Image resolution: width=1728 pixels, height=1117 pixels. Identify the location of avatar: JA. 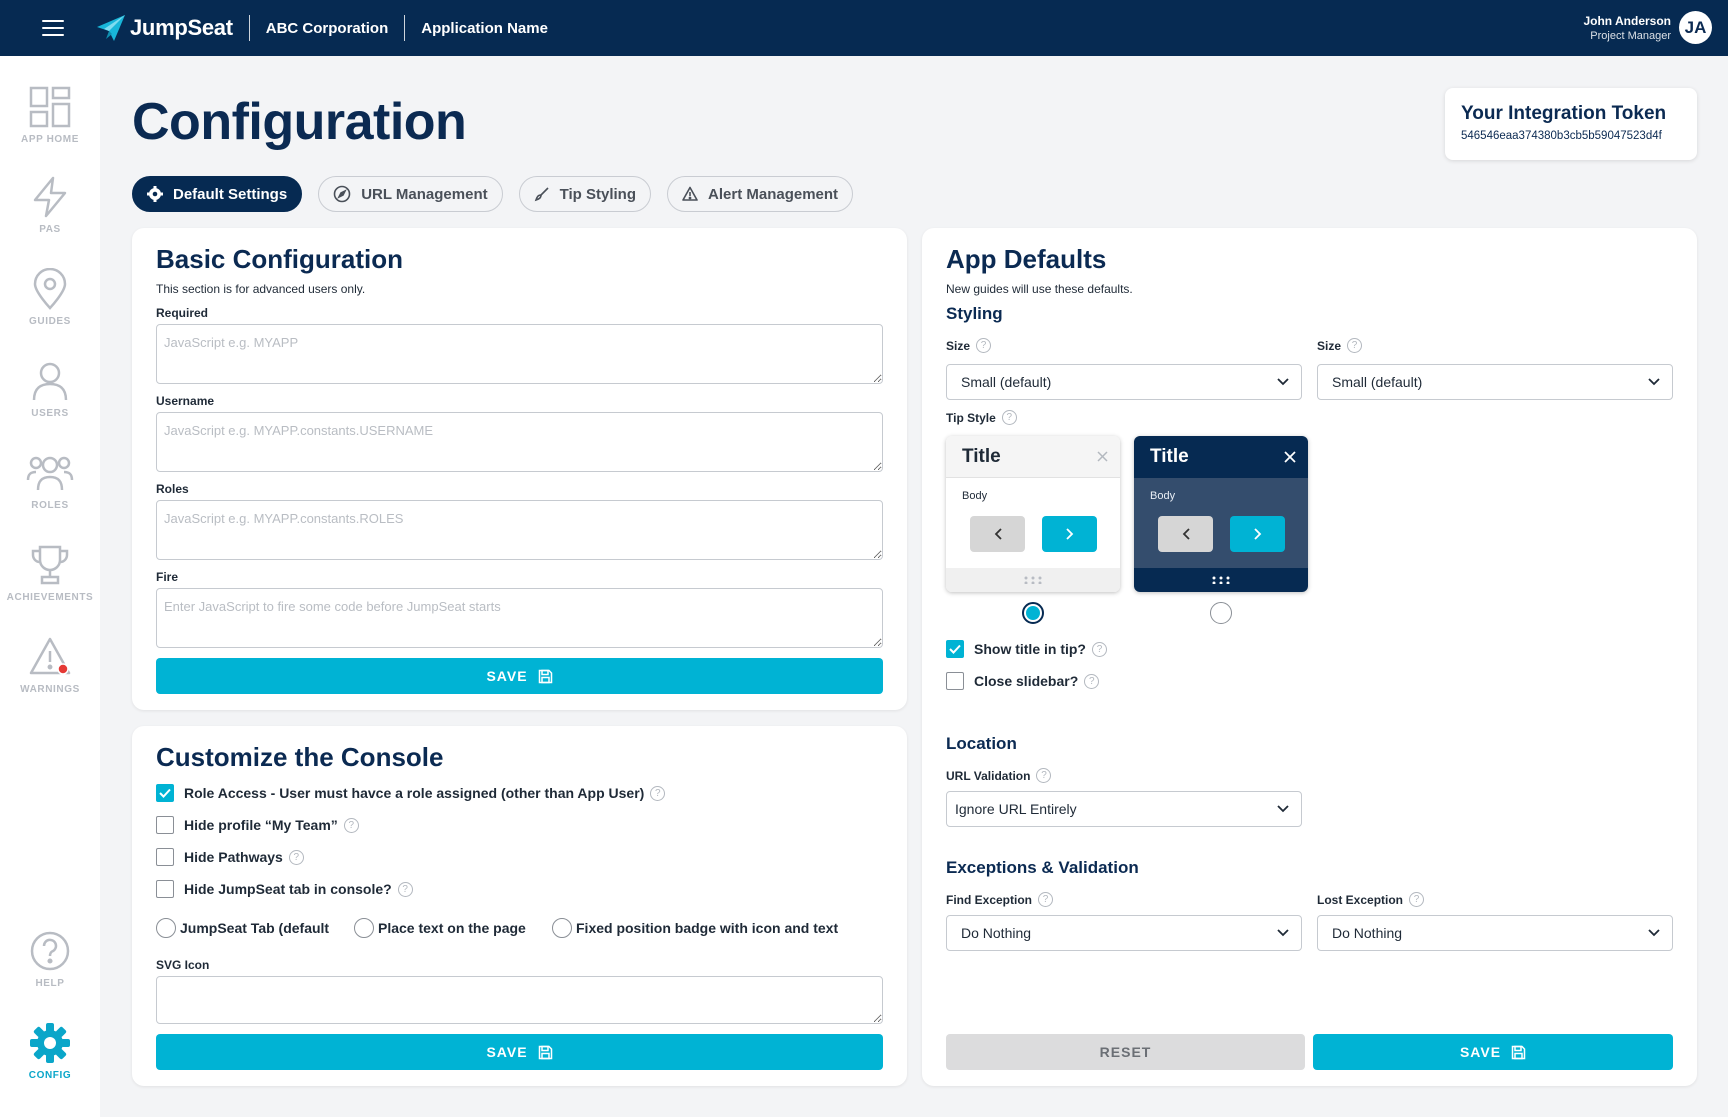
(1695, 27).